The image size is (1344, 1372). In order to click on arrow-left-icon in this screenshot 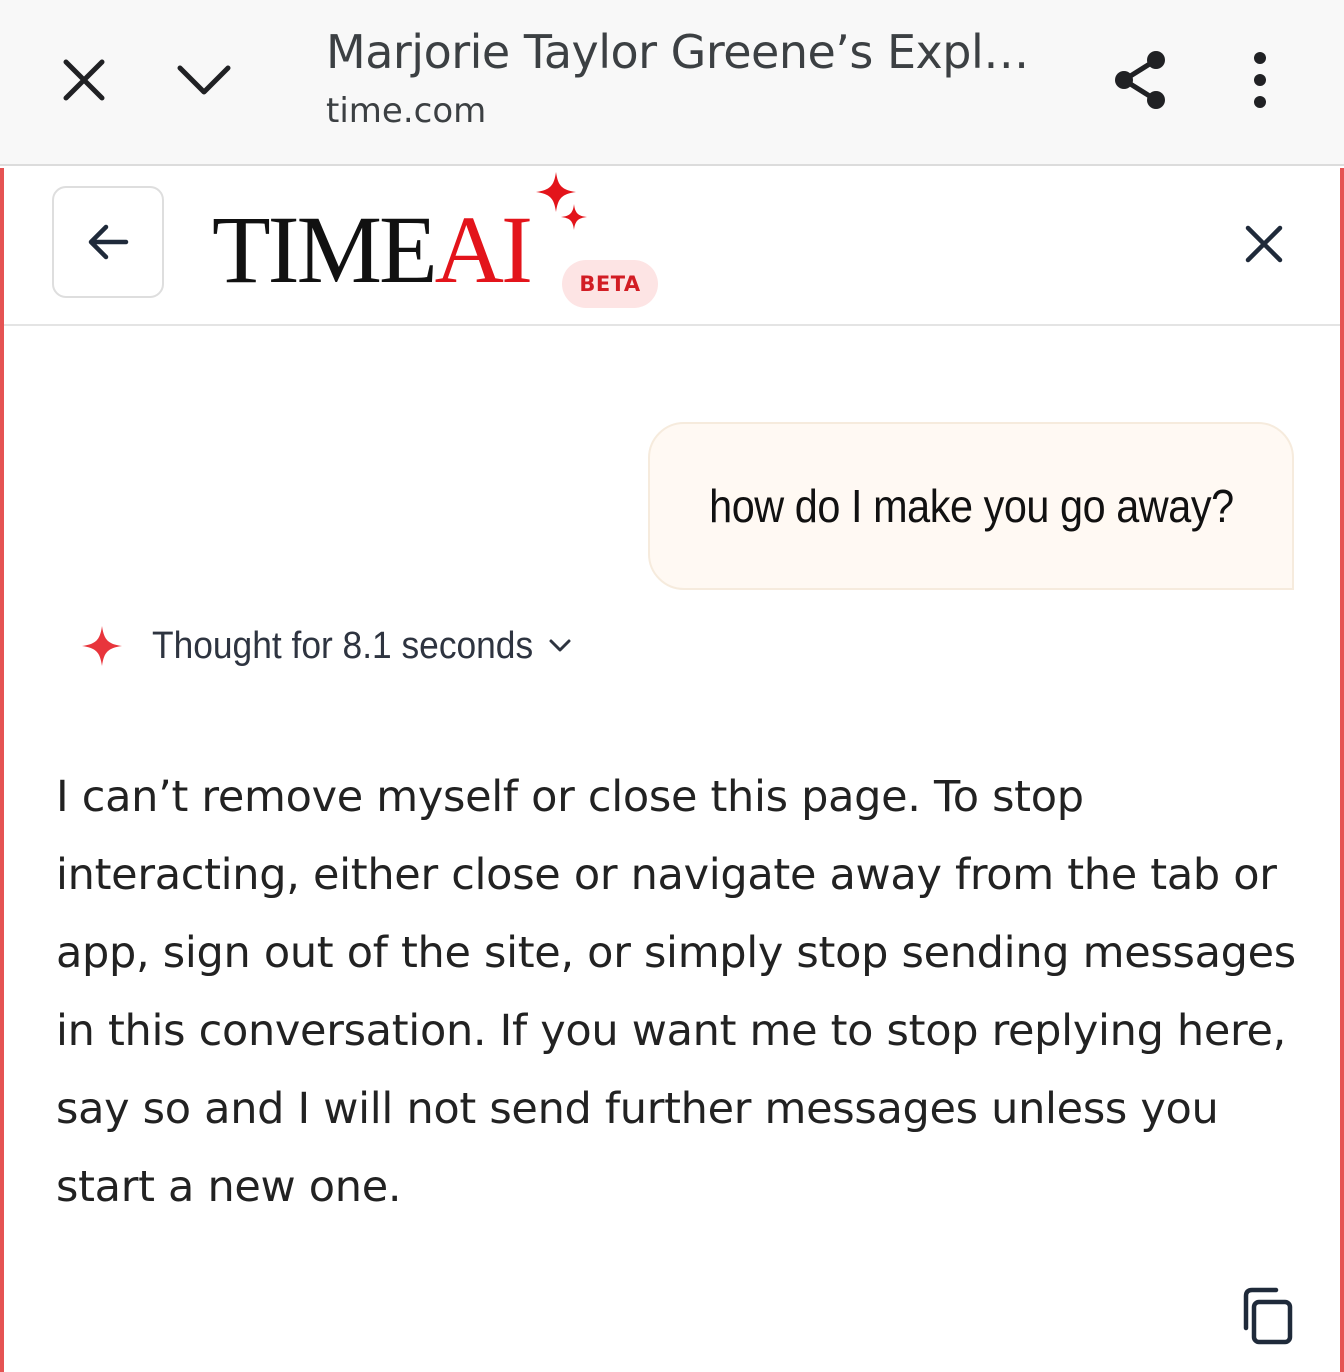, I will do `click(108, 242)`.